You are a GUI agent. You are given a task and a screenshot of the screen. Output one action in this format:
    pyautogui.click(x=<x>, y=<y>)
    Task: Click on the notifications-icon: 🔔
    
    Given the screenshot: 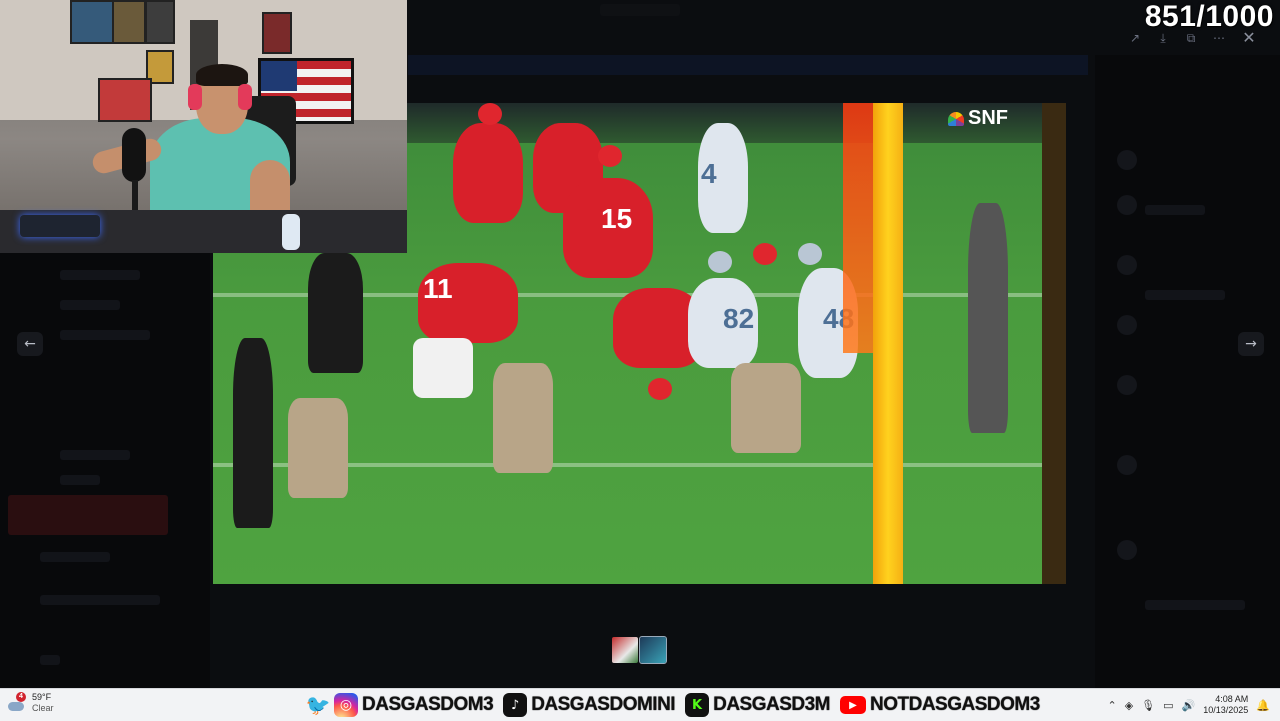 What is the action you would take?
    pyautogui.click(x=1263, y=705)
    